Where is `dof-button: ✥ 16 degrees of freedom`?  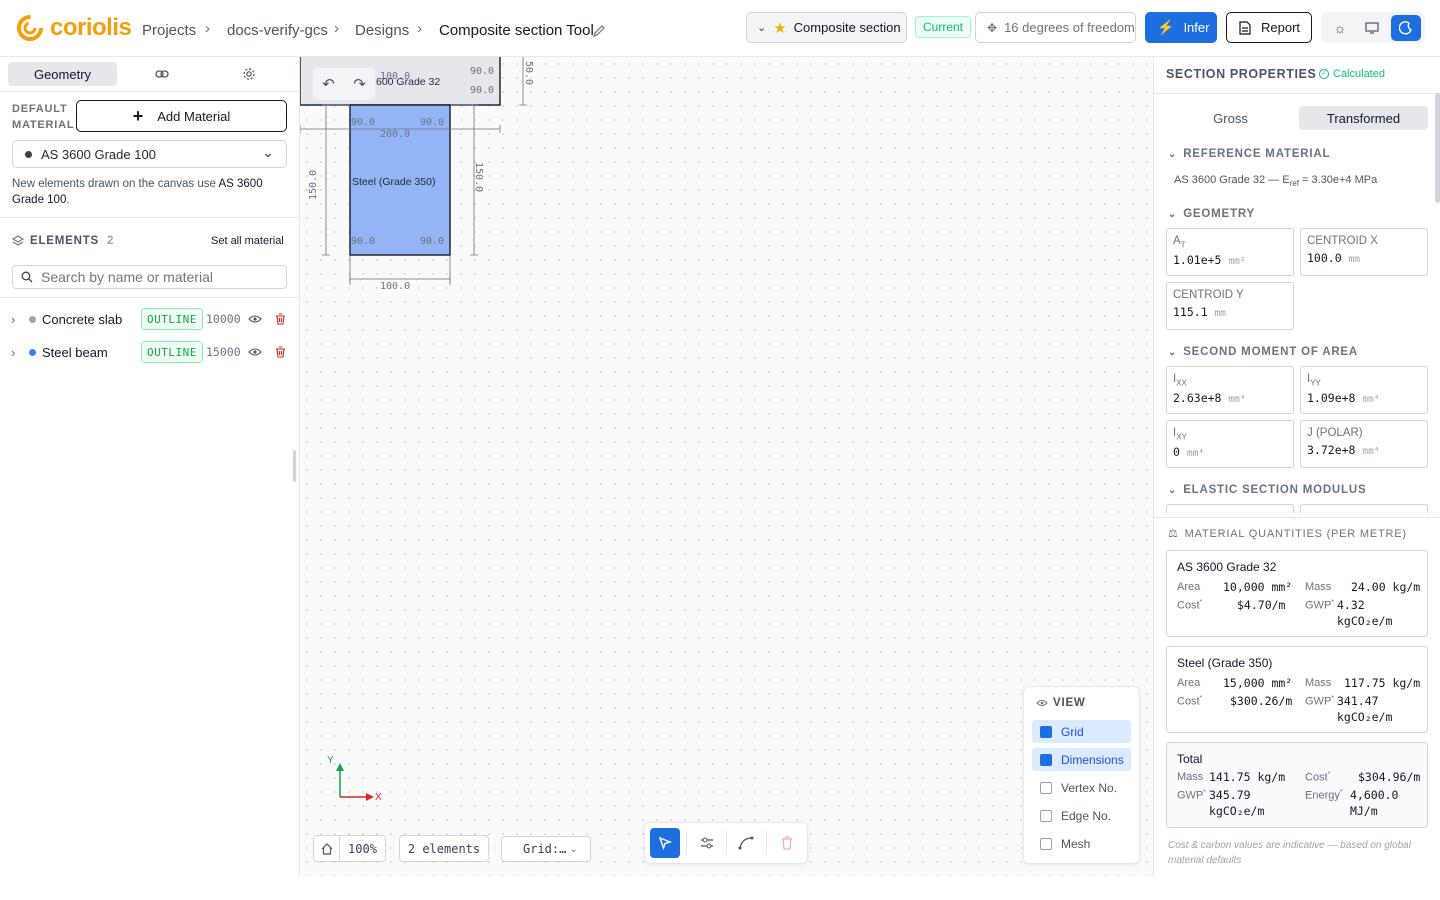
dof-button: ✥ 16 degrees of freedom is located at coordinates (1055, 27).